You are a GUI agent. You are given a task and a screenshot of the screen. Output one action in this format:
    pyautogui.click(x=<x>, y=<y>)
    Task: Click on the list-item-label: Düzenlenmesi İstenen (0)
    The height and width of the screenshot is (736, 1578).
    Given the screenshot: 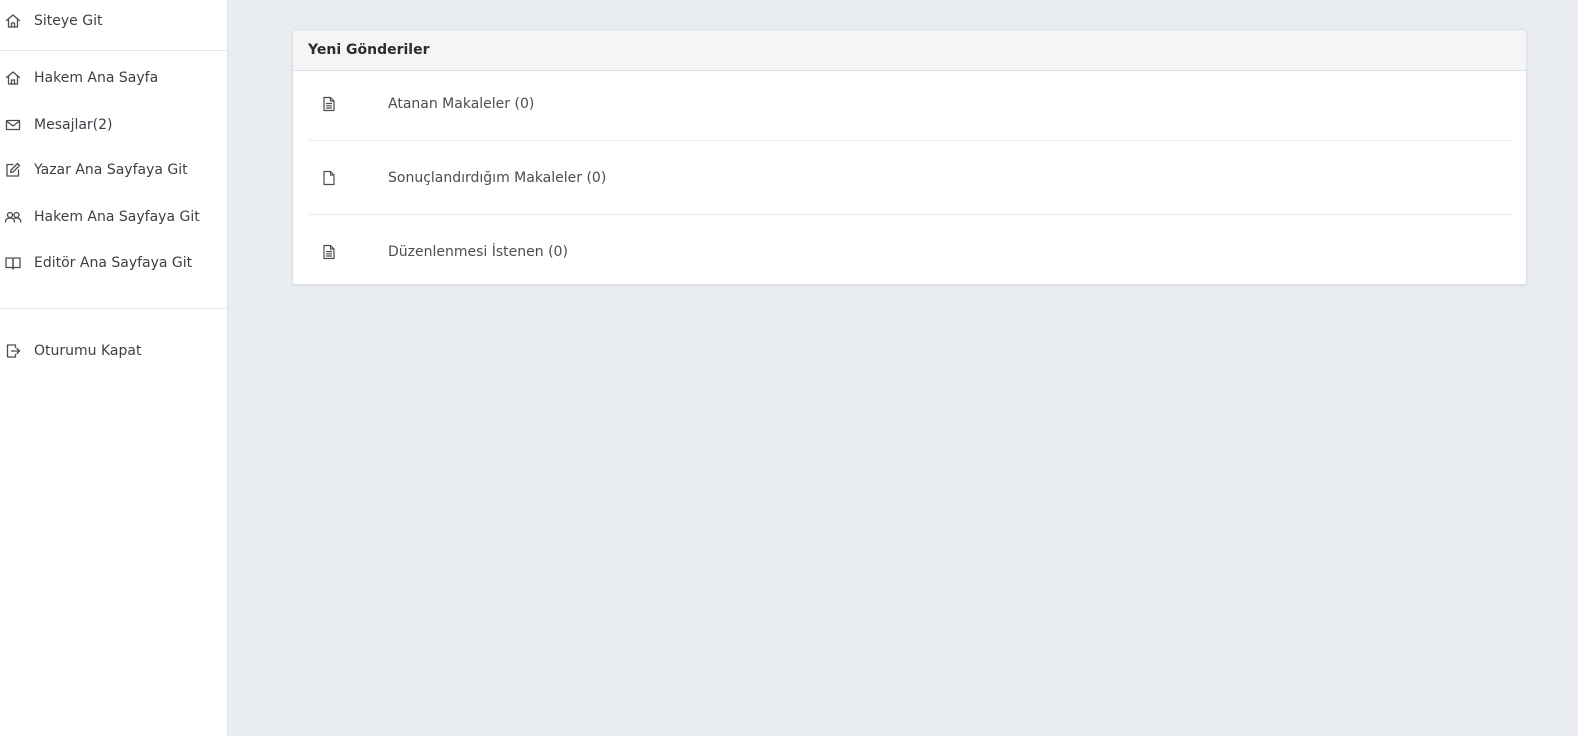 What is the action you would take?
    pyautogui.click(x=478, y=252)
    